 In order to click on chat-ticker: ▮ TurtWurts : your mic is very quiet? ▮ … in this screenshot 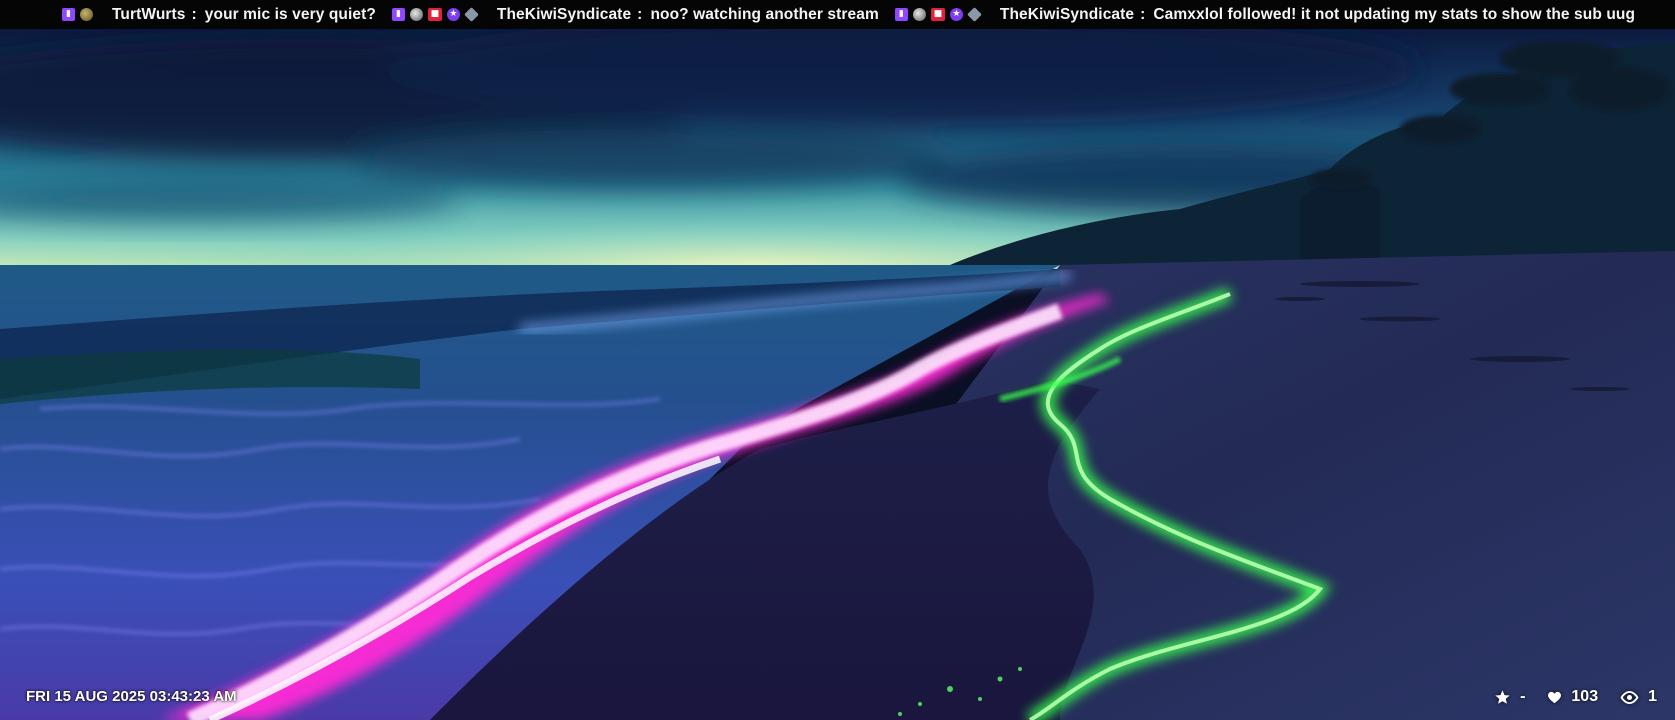, I will do `click(837, 14)`.